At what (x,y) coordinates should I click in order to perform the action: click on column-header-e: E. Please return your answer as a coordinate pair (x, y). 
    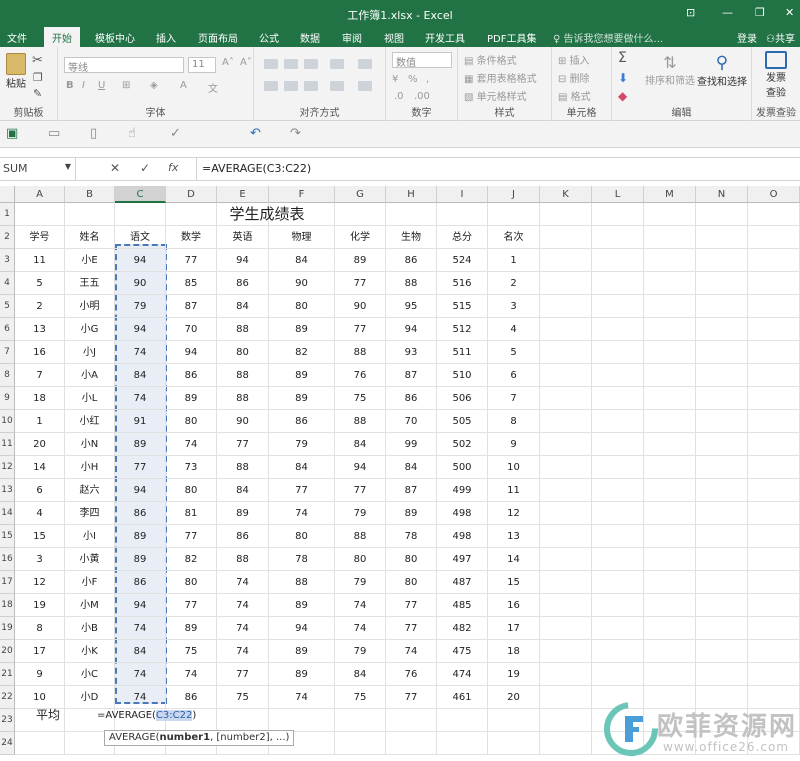
    Looking at the image, I should click on (243, 194).